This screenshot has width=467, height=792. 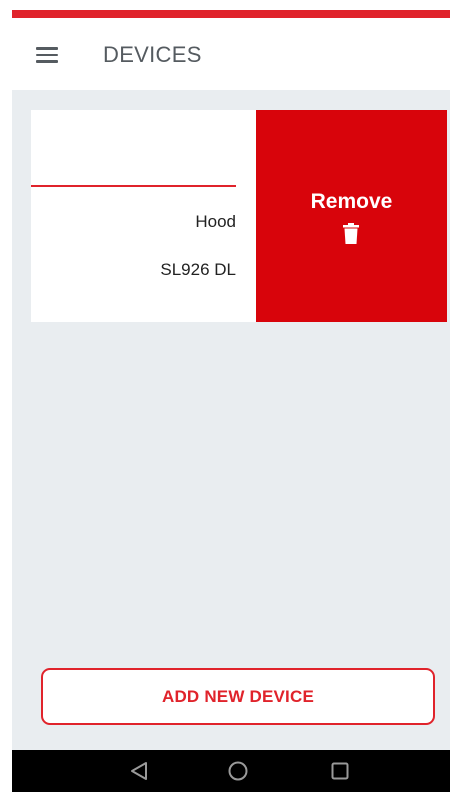 What do you see at coordinates (351, 216) in the screenshot?
I see `remove-button: Remove` at bounding box center [351, 216].